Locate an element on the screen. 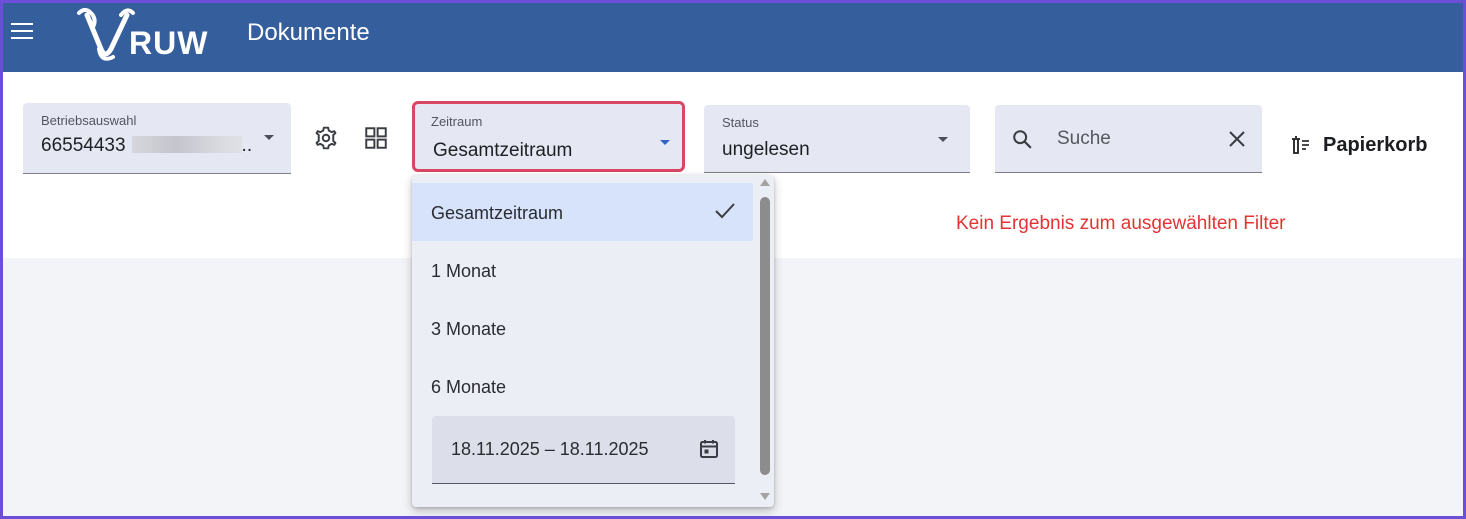  status-label: Status is located at coordinates (740, 122).